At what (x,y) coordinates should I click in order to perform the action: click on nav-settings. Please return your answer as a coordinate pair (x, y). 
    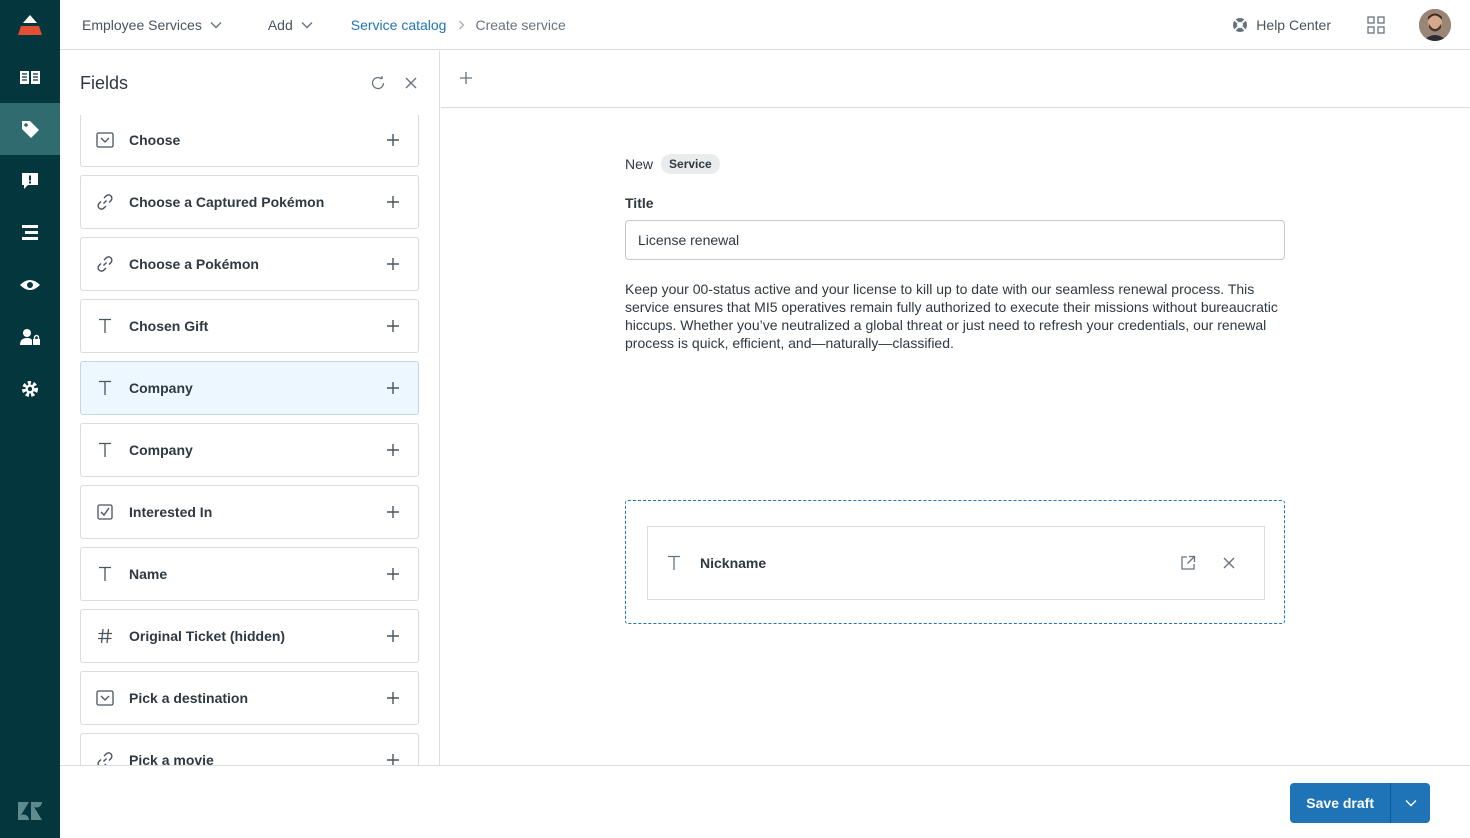
    Looking at the image, I should click on (30, 389).